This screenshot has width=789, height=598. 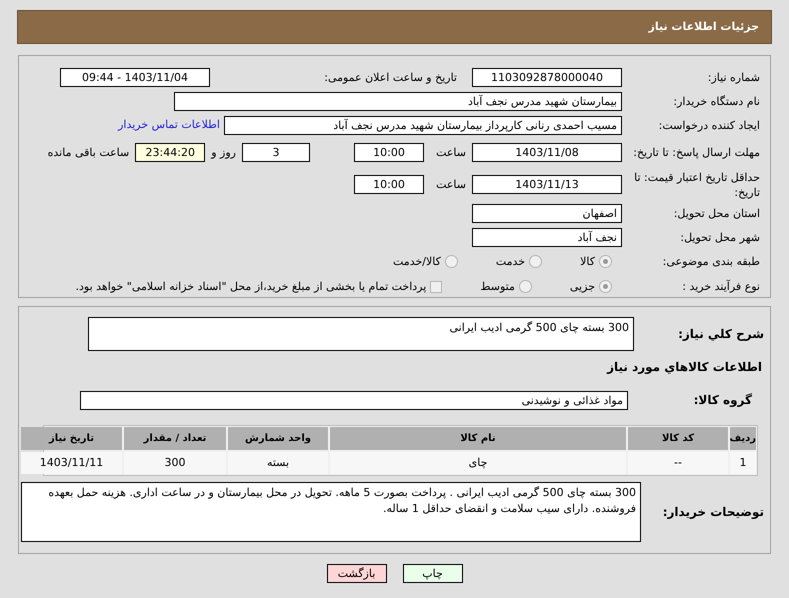 I want to click on column-header: کد کالا, so click(x=678, y=438).